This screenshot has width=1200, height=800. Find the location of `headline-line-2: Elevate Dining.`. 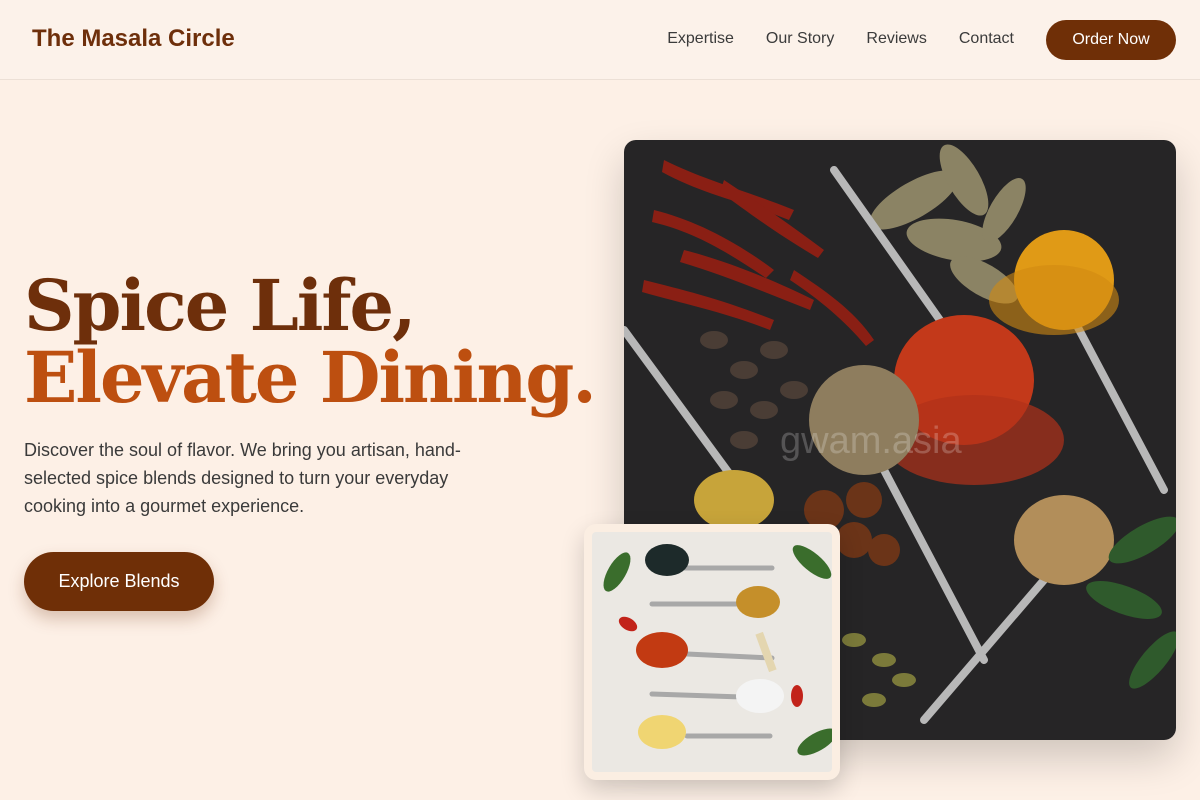

headline-line-2: Elevate Dining. is located at coordinates (310, 377).